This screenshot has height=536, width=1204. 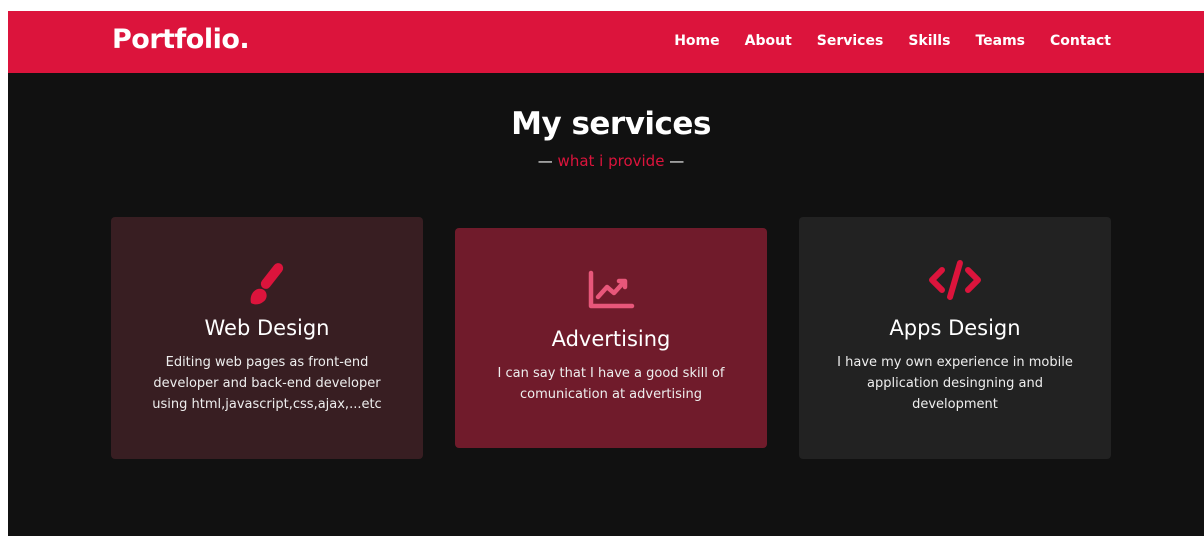 I want to click on card-title: Web Design, so click(x=267, y=328).